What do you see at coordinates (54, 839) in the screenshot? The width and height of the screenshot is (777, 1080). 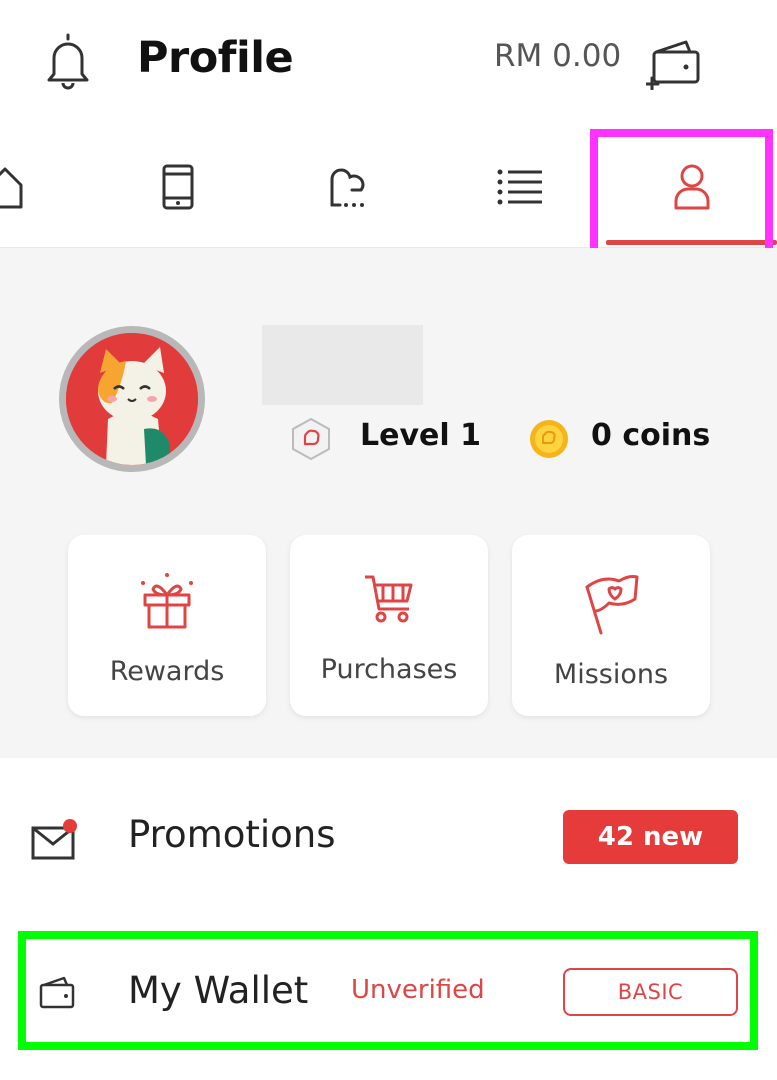 I see `mail-notification-icon` at bounding box center [54, 839].